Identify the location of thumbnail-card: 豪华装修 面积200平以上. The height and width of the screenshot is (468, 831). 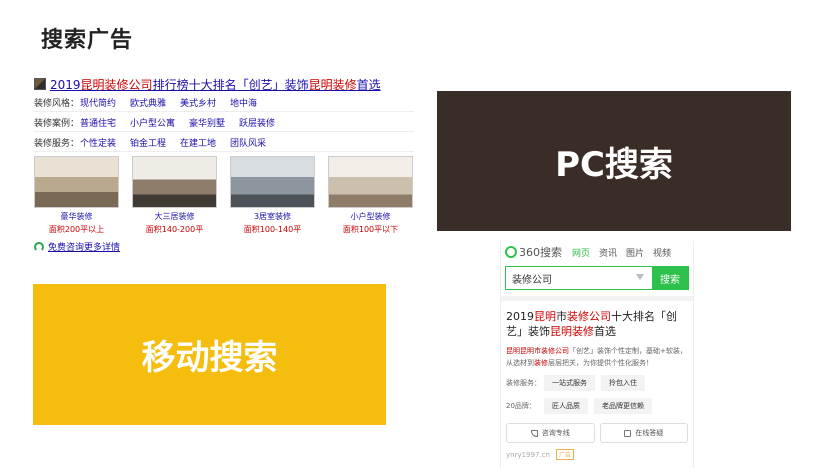
(76, 195).